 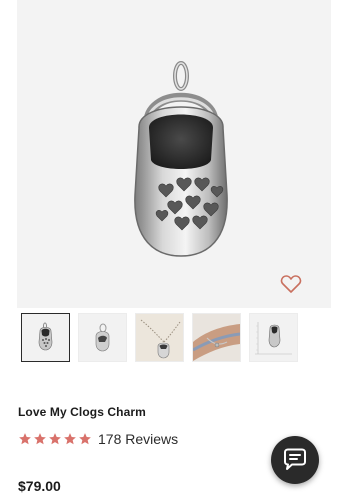 What do you see at coordinates (138, 439) in the screenshot?
I see `reviews-link: 178 Reviews` at bounding box center [138, 439].